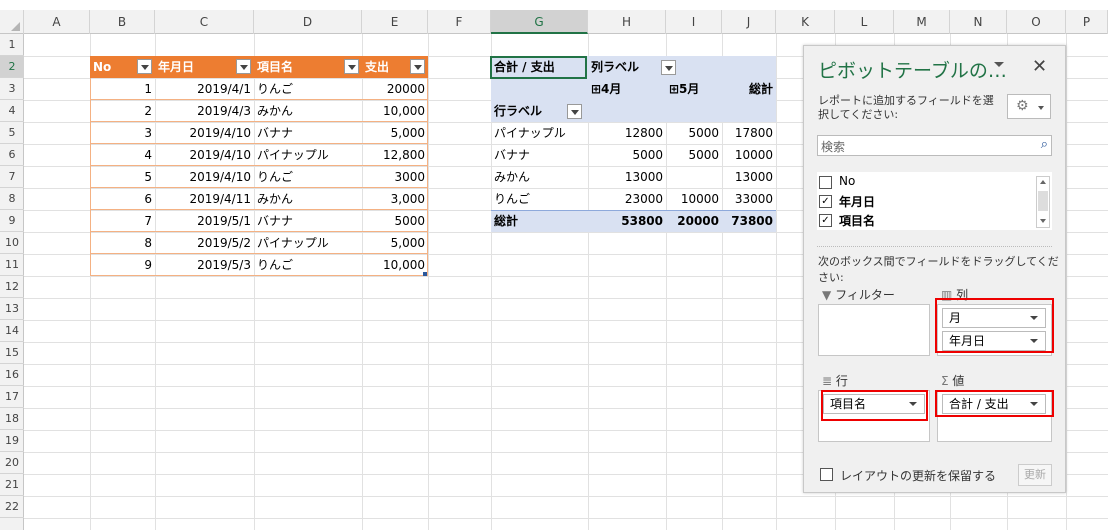  Describe the element at coordinates (12, 441) in the screenshot. I see `row-header-19: 19` at that location.